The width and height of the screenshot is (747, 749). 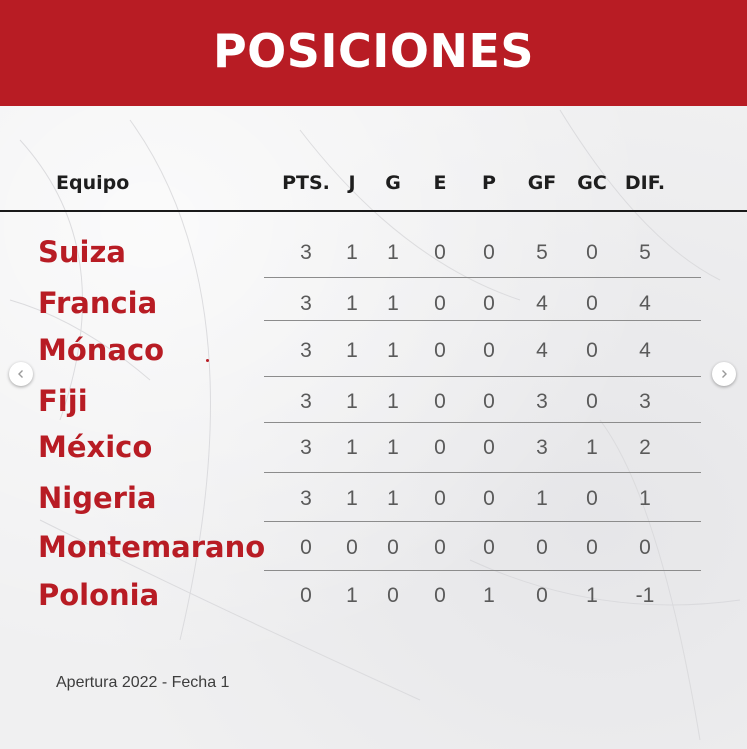 I want to click on team-name: México, so click(x=95, y=447).